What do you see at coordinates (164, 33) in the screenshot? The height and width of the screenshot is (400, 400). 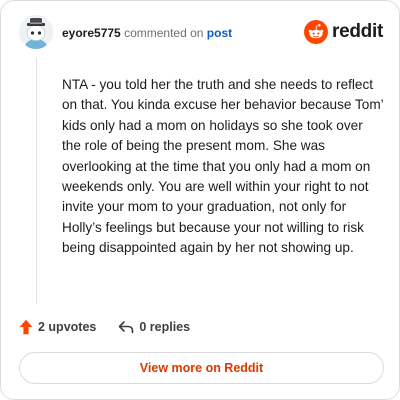 I see `action-text: commented on` at bounding box center [164, 33].